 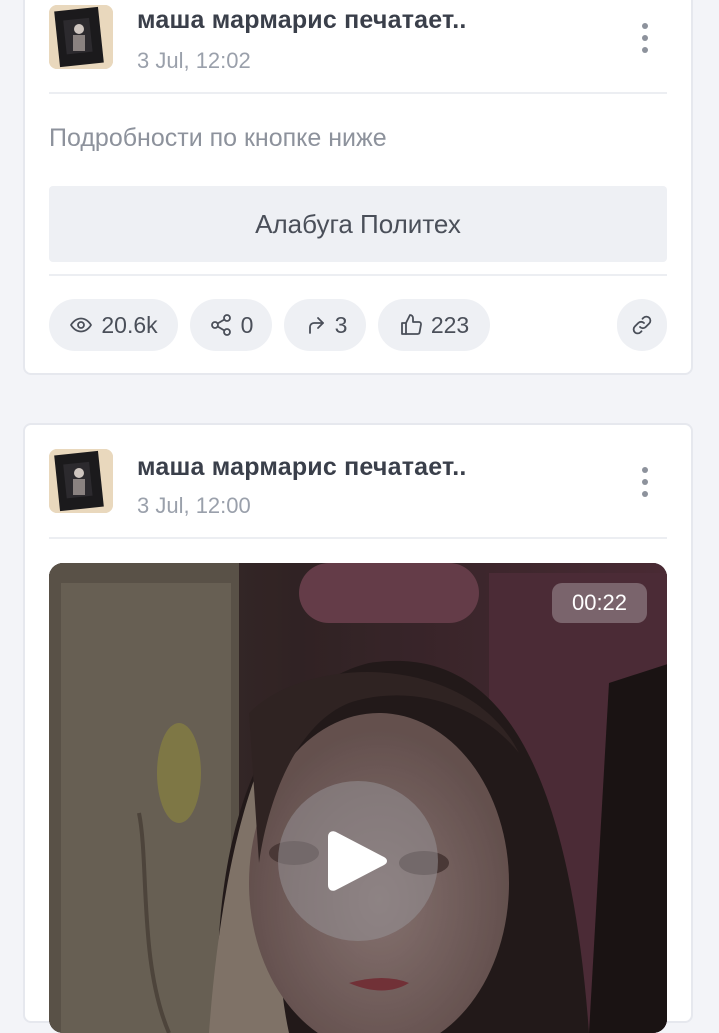 What do you see at coordinates (129, 324) in the screenshot?
I see `views-count: 20.6k` at bounding box center [129, 324].